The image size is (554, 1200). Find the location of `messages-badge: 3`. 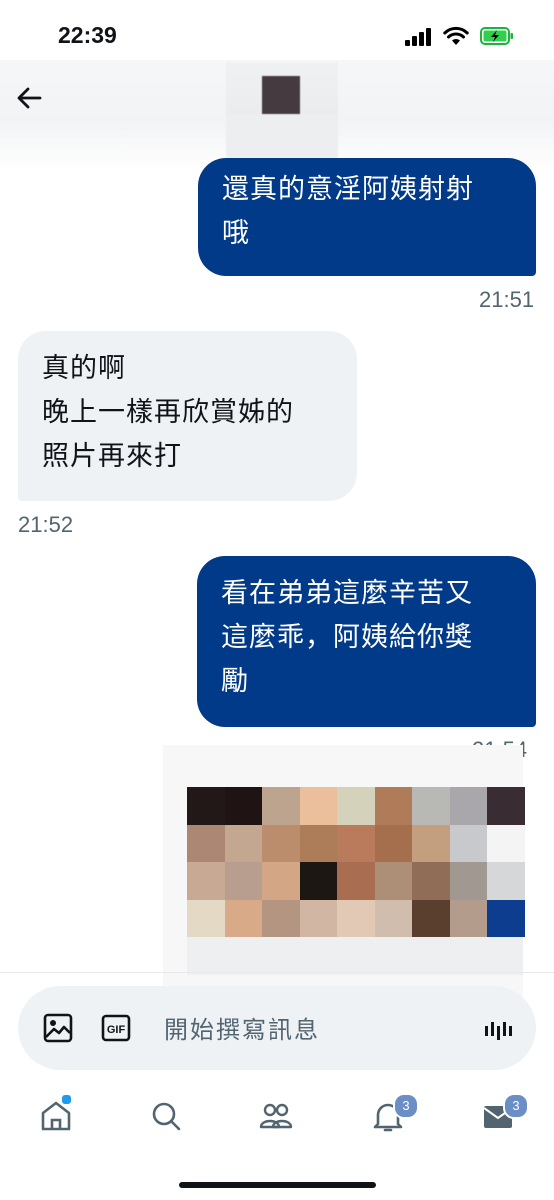

messages-badge: 3 is located at coordinates (516, 1106).